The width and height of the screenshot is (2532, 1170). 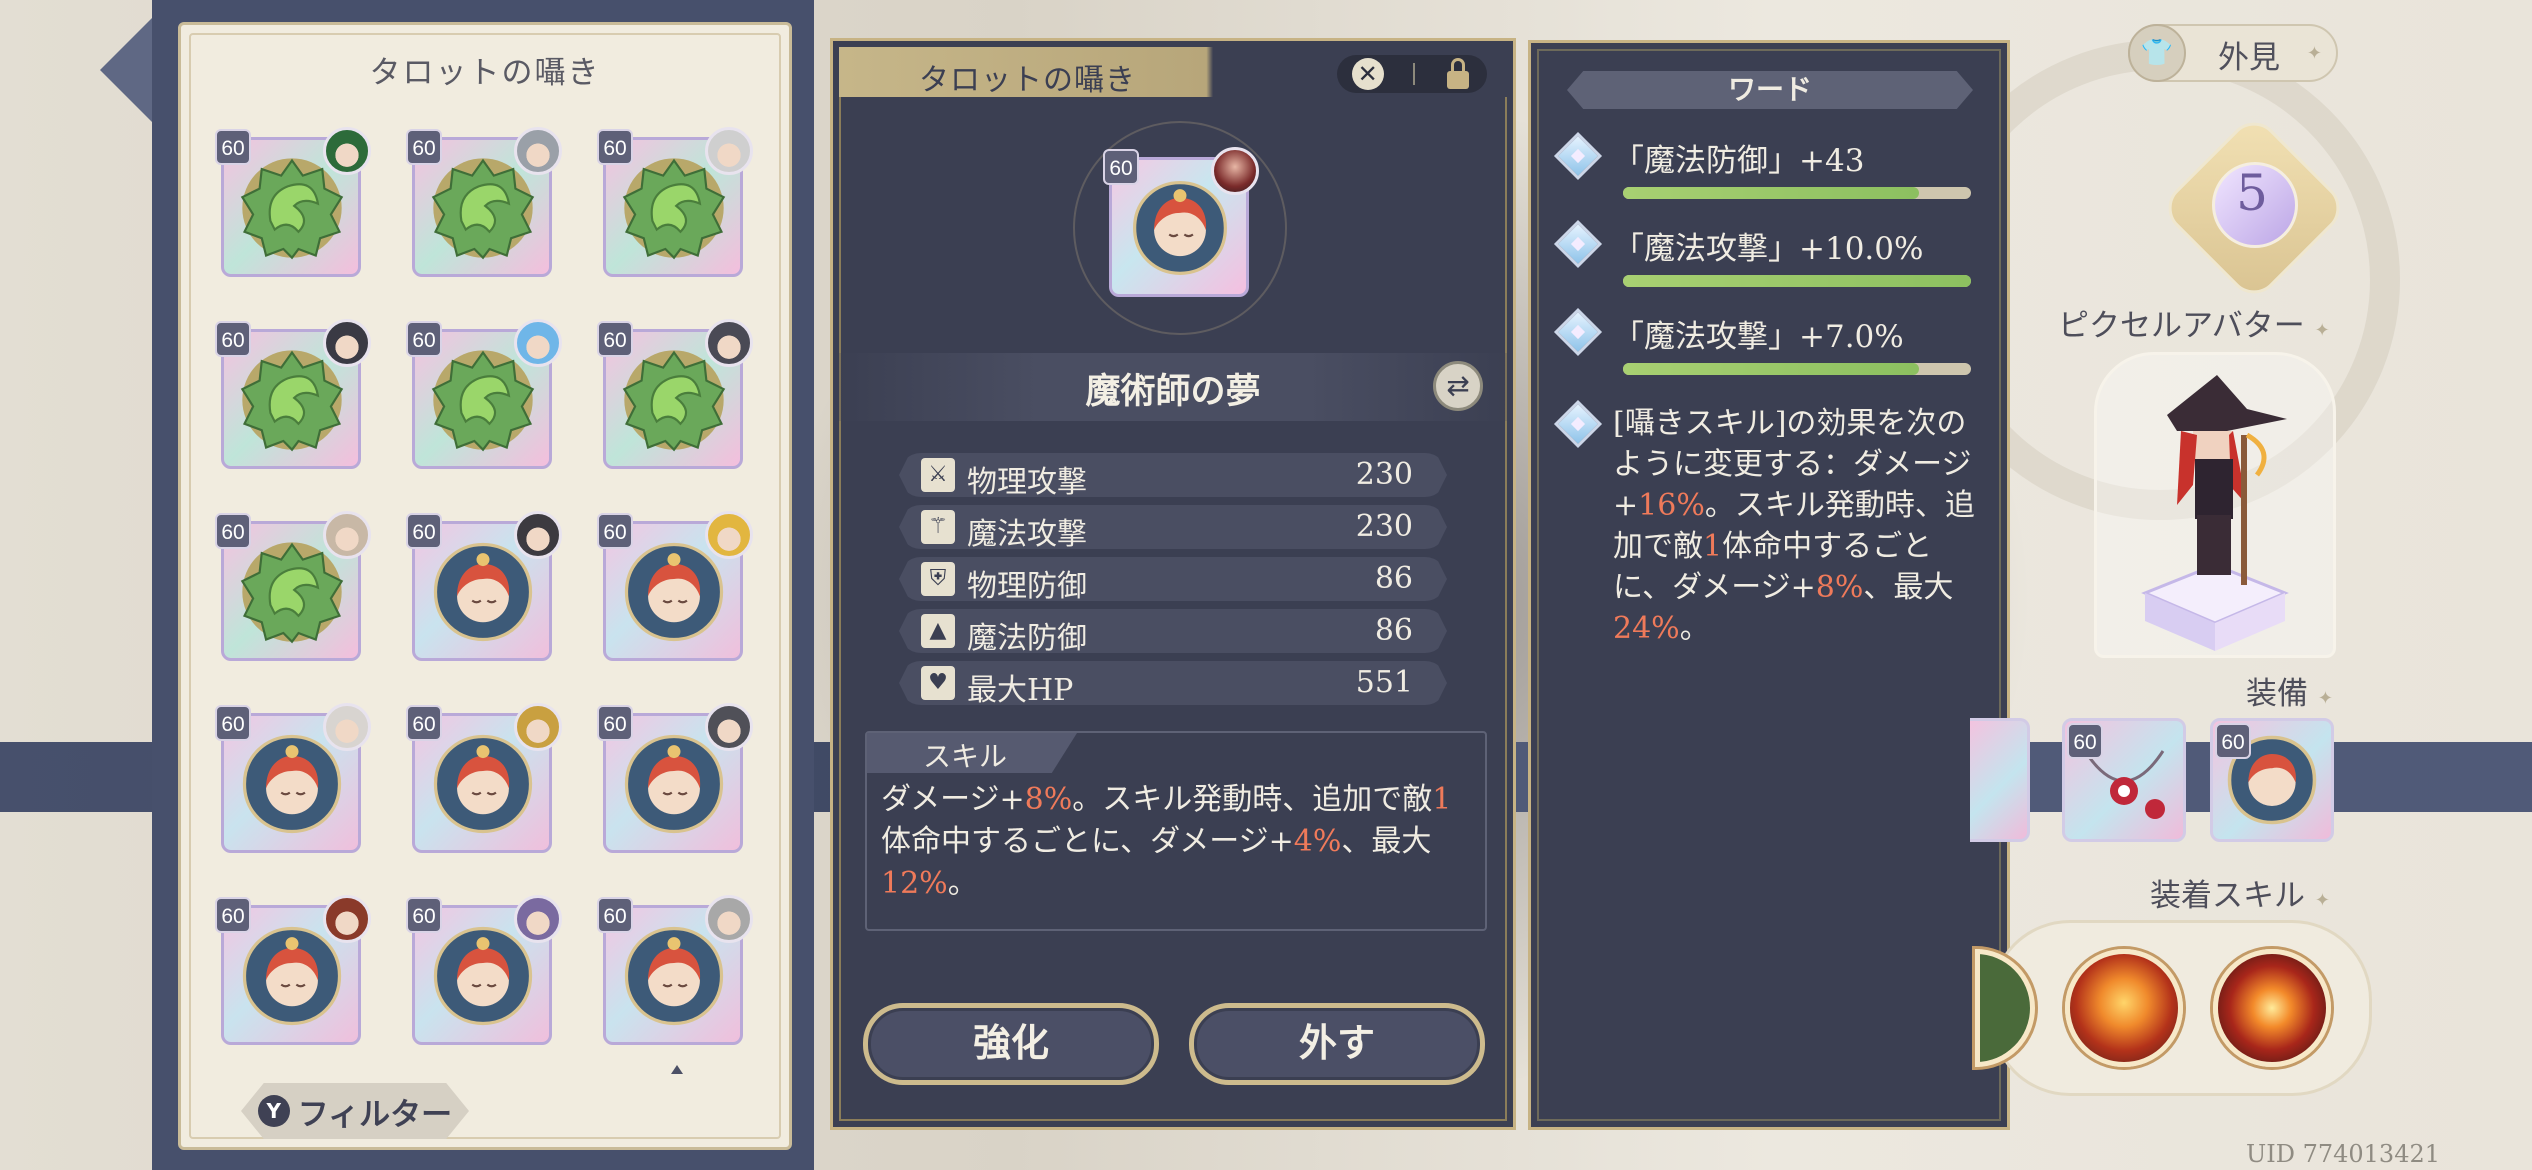 What do you see at coordinates (1386, 841) in the screenshot?
I see `text-segment: 、最大` at bounding box center [1386, 841].